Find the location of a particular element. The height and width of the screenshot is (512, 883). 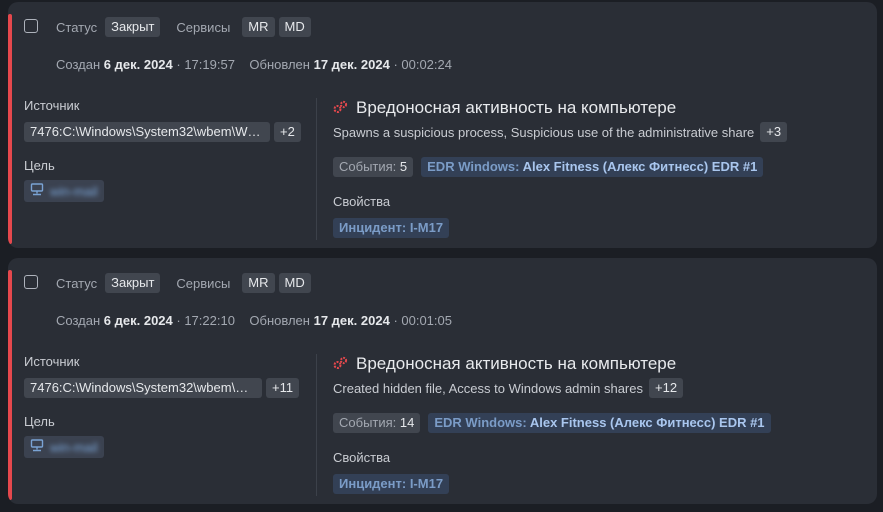

source-more-badge: +2 is located at coordinates (287, 132).